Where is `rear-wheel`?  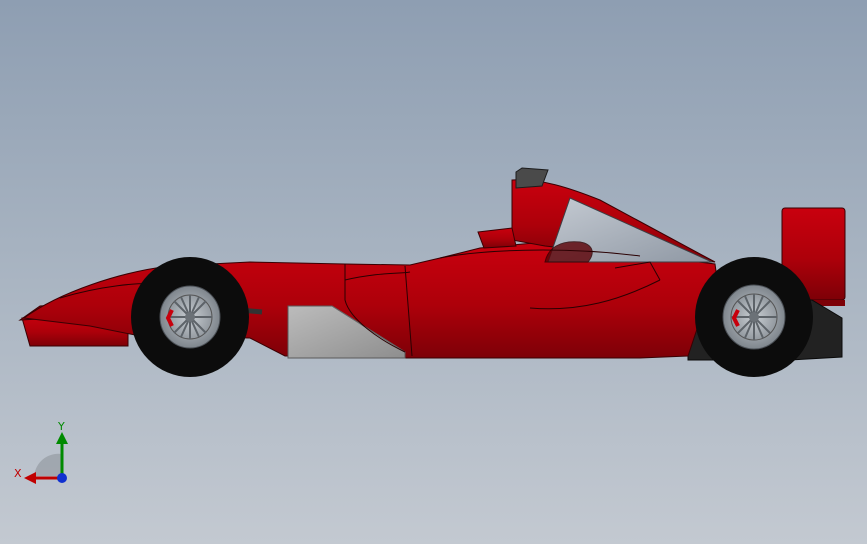 rear-wheel is located at coordinates (754, 317).